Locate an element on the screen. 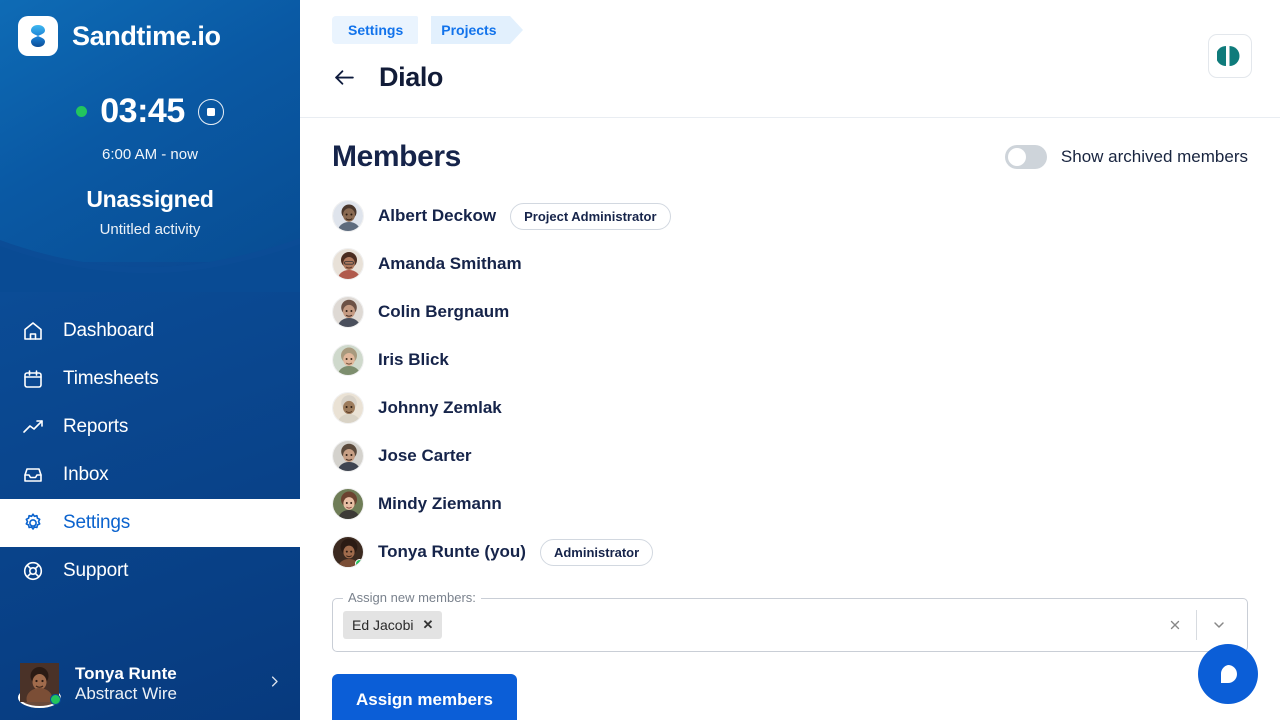  hourglass-logo-icon is located at coordinates (38, 36).